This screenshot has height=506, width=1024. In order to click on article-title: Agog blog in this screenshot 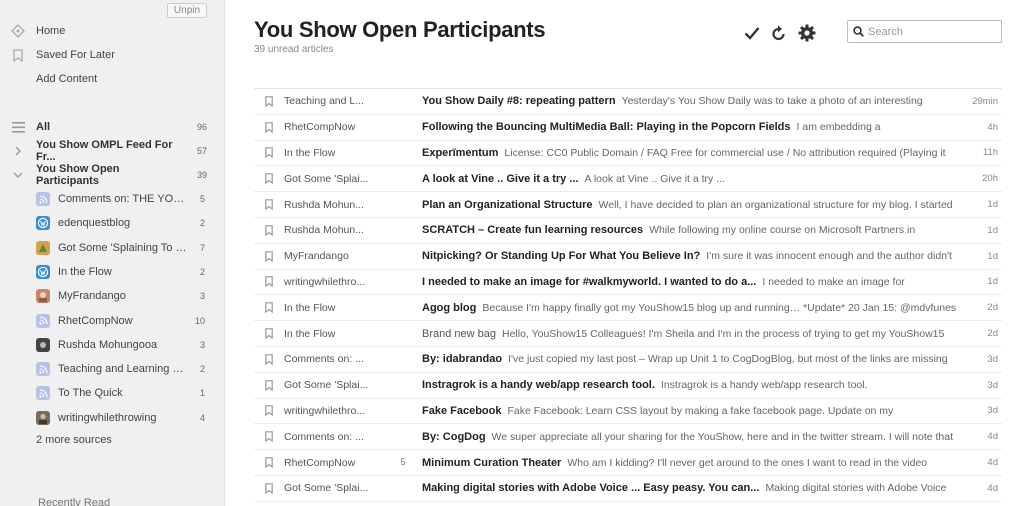, I will do `click(449, 308)`.